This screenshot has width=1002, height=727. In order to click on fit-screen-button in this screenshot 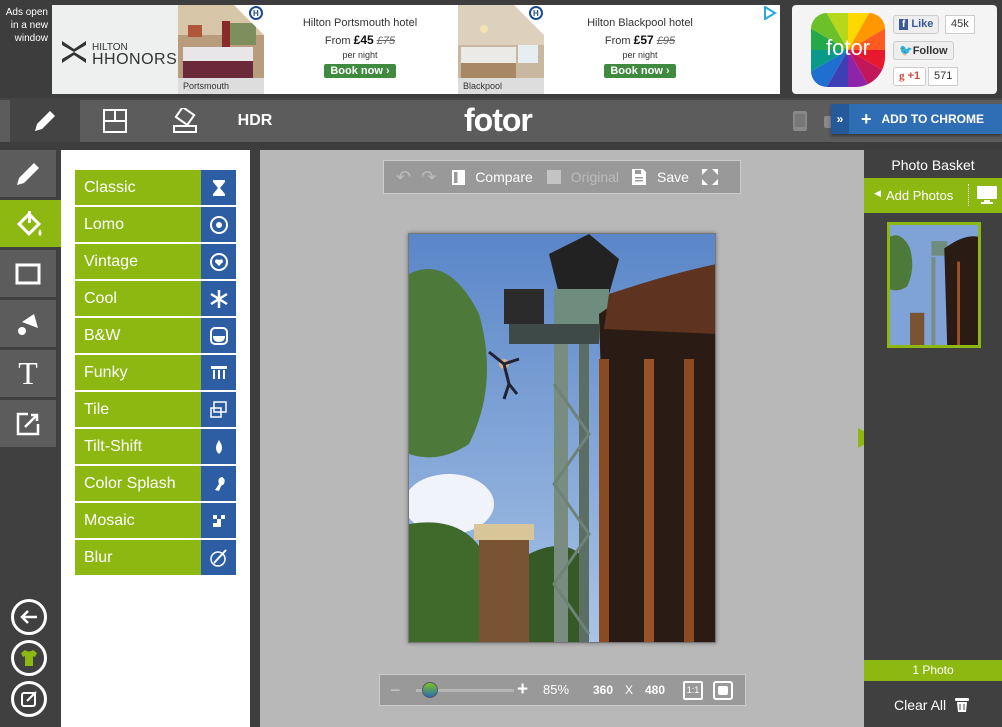, I will do `click(723, 690)`.